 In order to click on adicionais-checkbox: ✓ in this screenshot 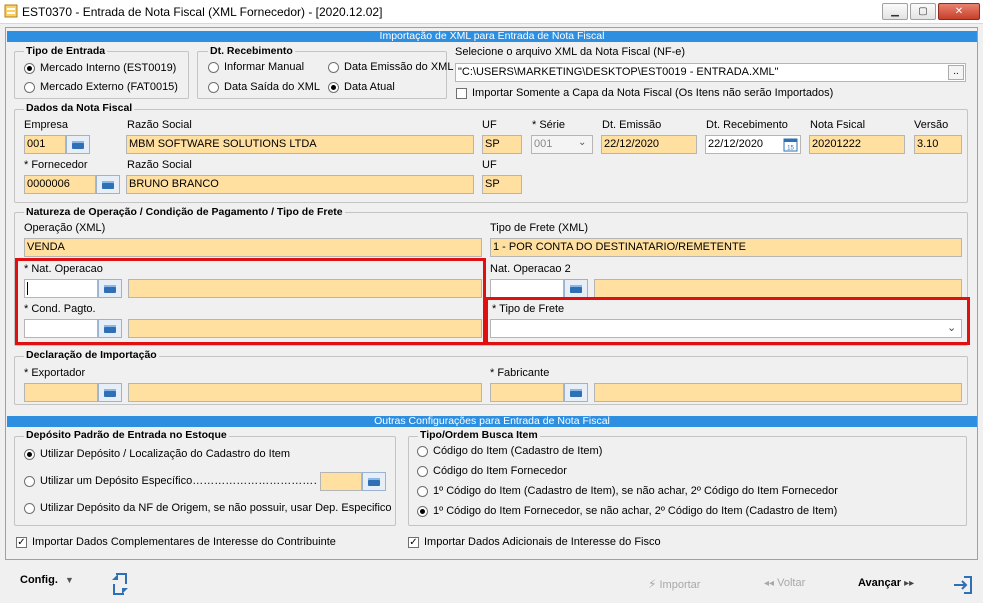, I will do `click(413, 542)`.